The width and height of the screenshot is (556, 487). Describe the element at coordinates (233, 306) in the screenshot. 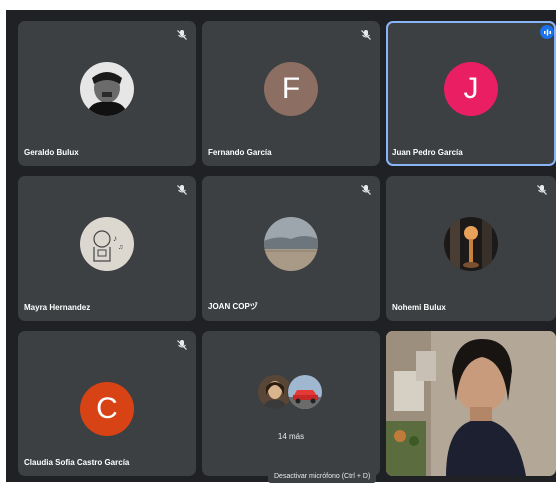

I see `participant-name: JOAN COPヅ` at that location.